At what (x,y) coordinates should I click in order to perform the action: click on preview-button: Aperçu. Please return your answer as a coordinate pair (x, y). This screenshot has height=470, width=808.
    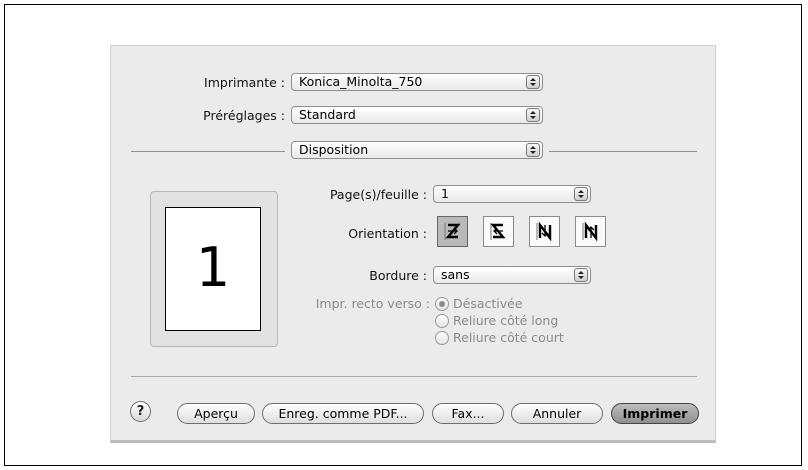
    Looking at the image, I should click on (216, 413).